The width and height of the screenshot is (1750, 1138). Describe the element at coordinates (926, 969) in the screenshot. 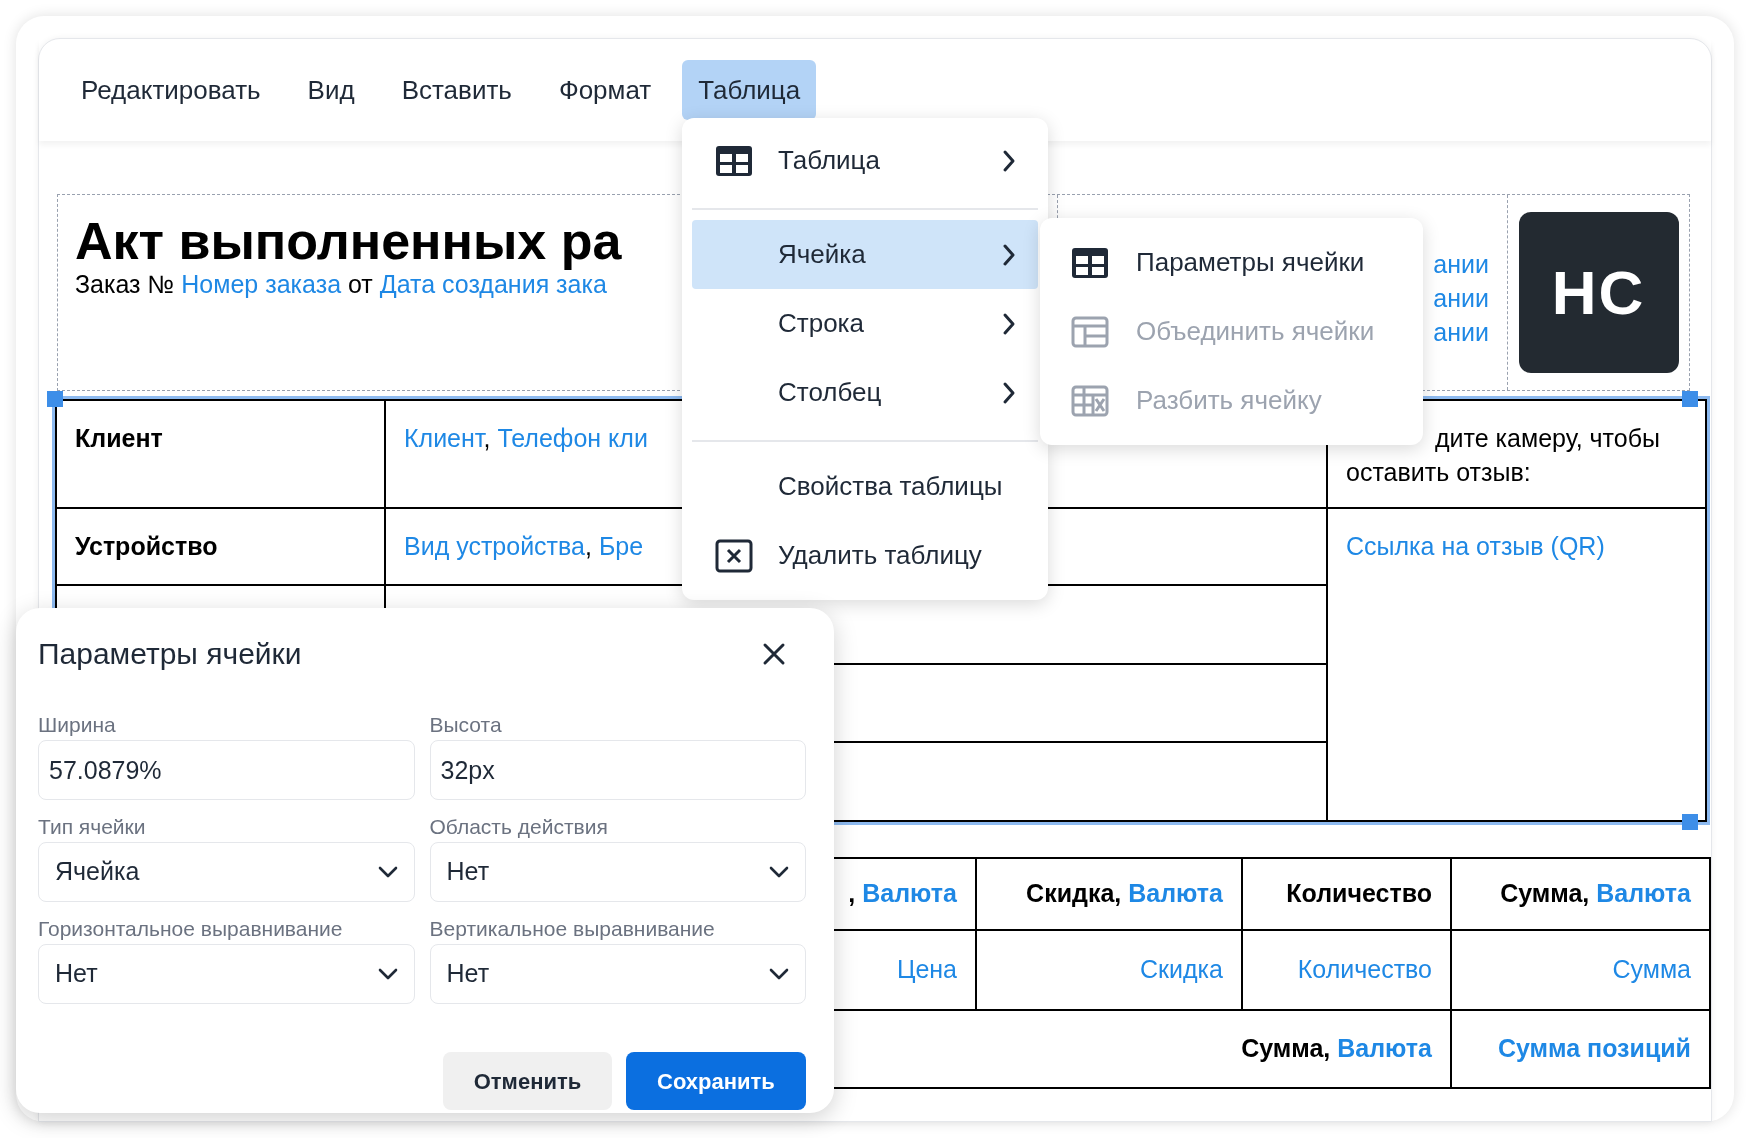

I see `template-variable: Цена` at that location.